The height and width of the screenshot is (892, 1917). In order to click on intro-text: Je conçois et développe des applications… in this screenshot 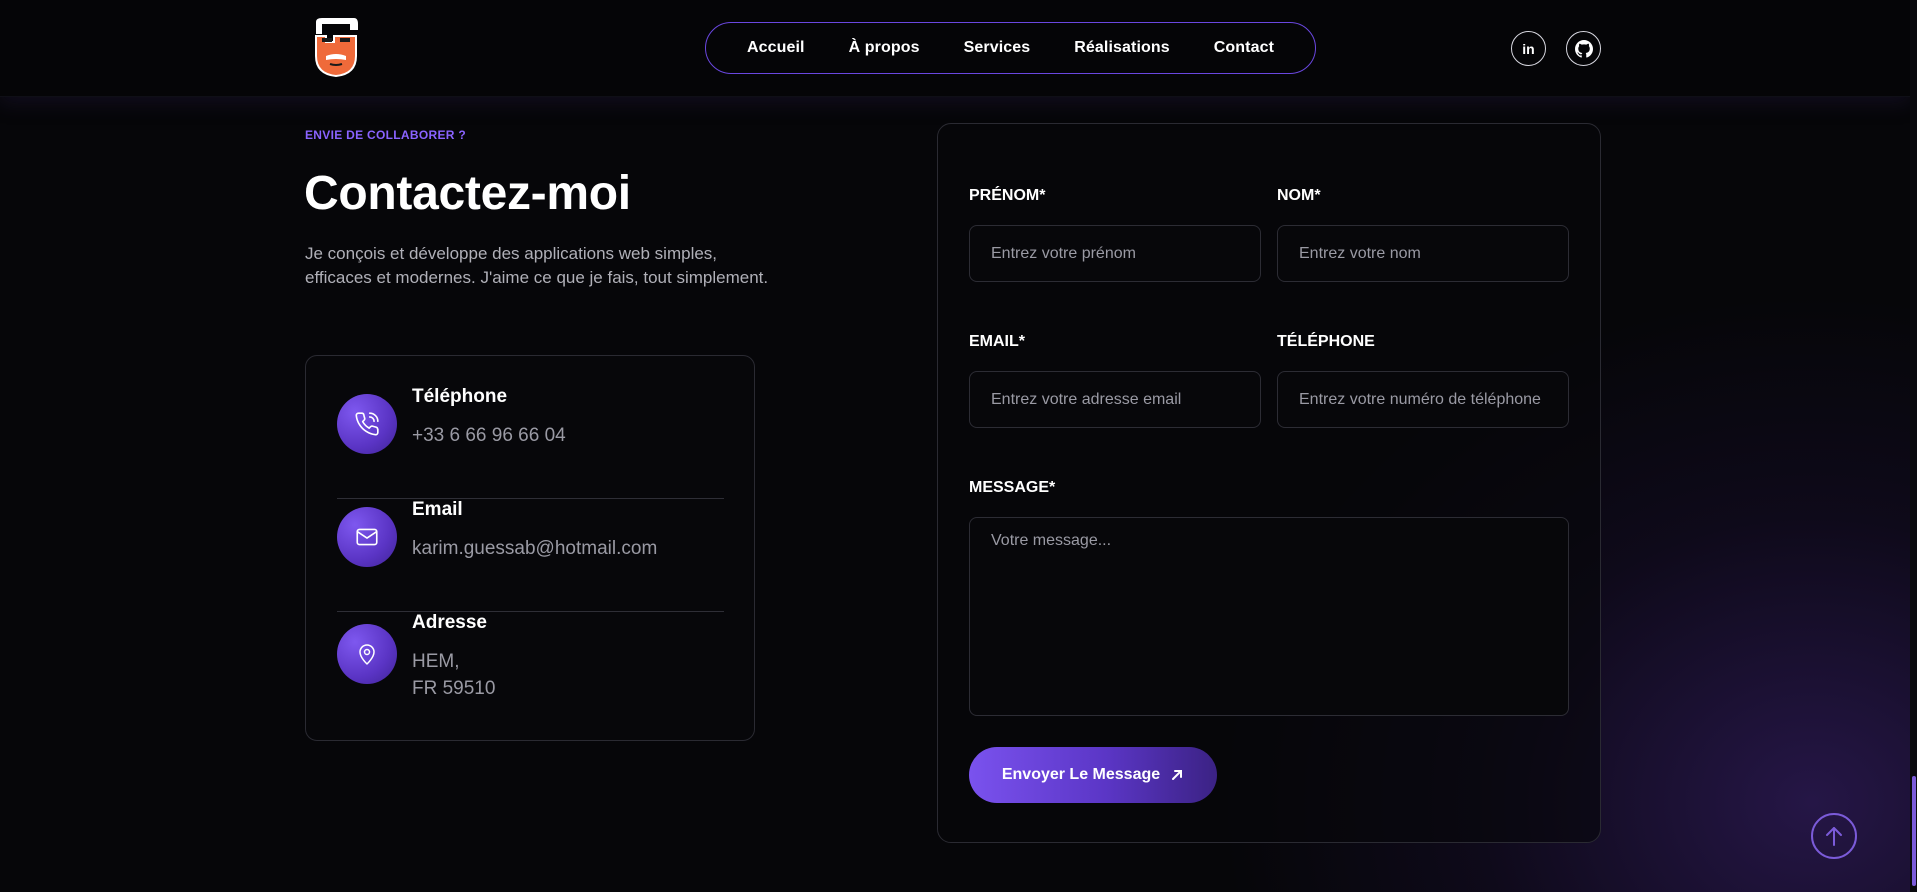, I will do `click(537, 265)`.